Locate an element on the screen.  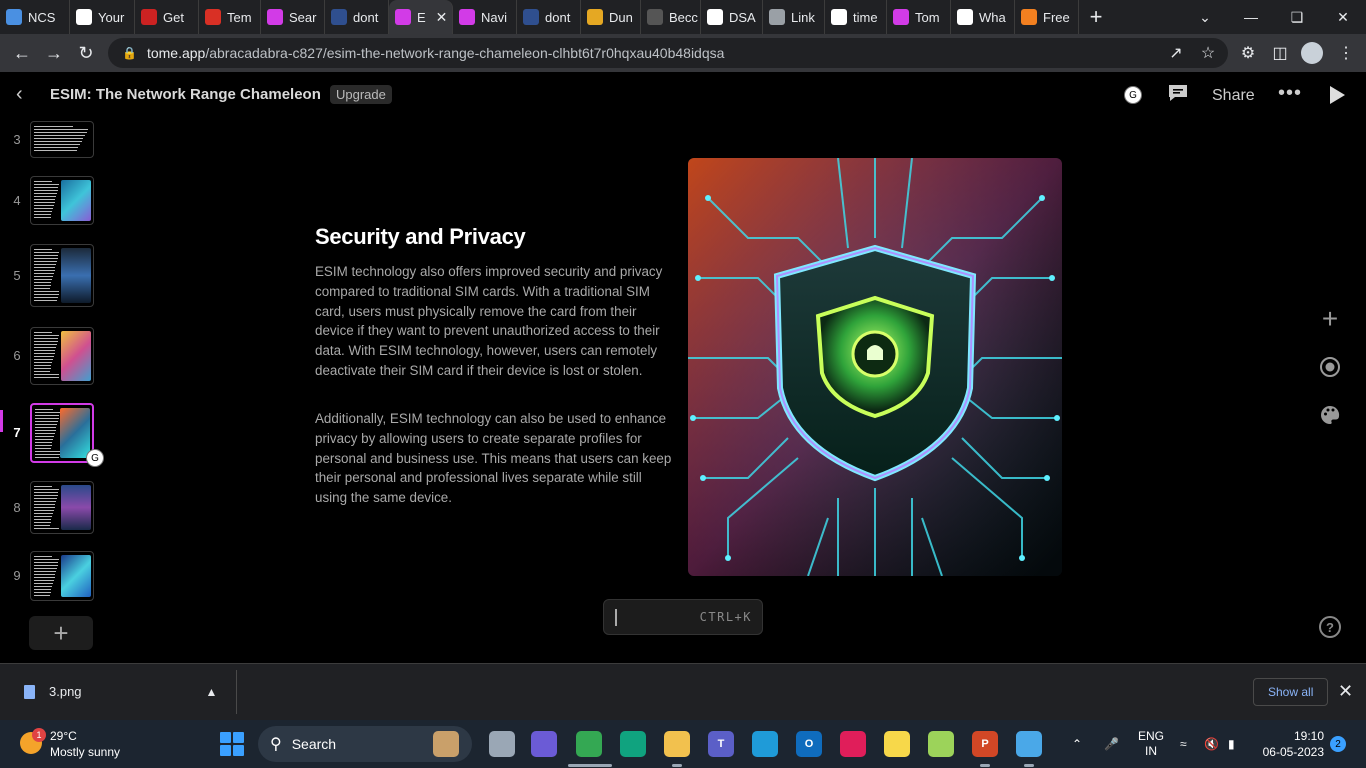
tab-label: dont is located at coordinates (366, 17).